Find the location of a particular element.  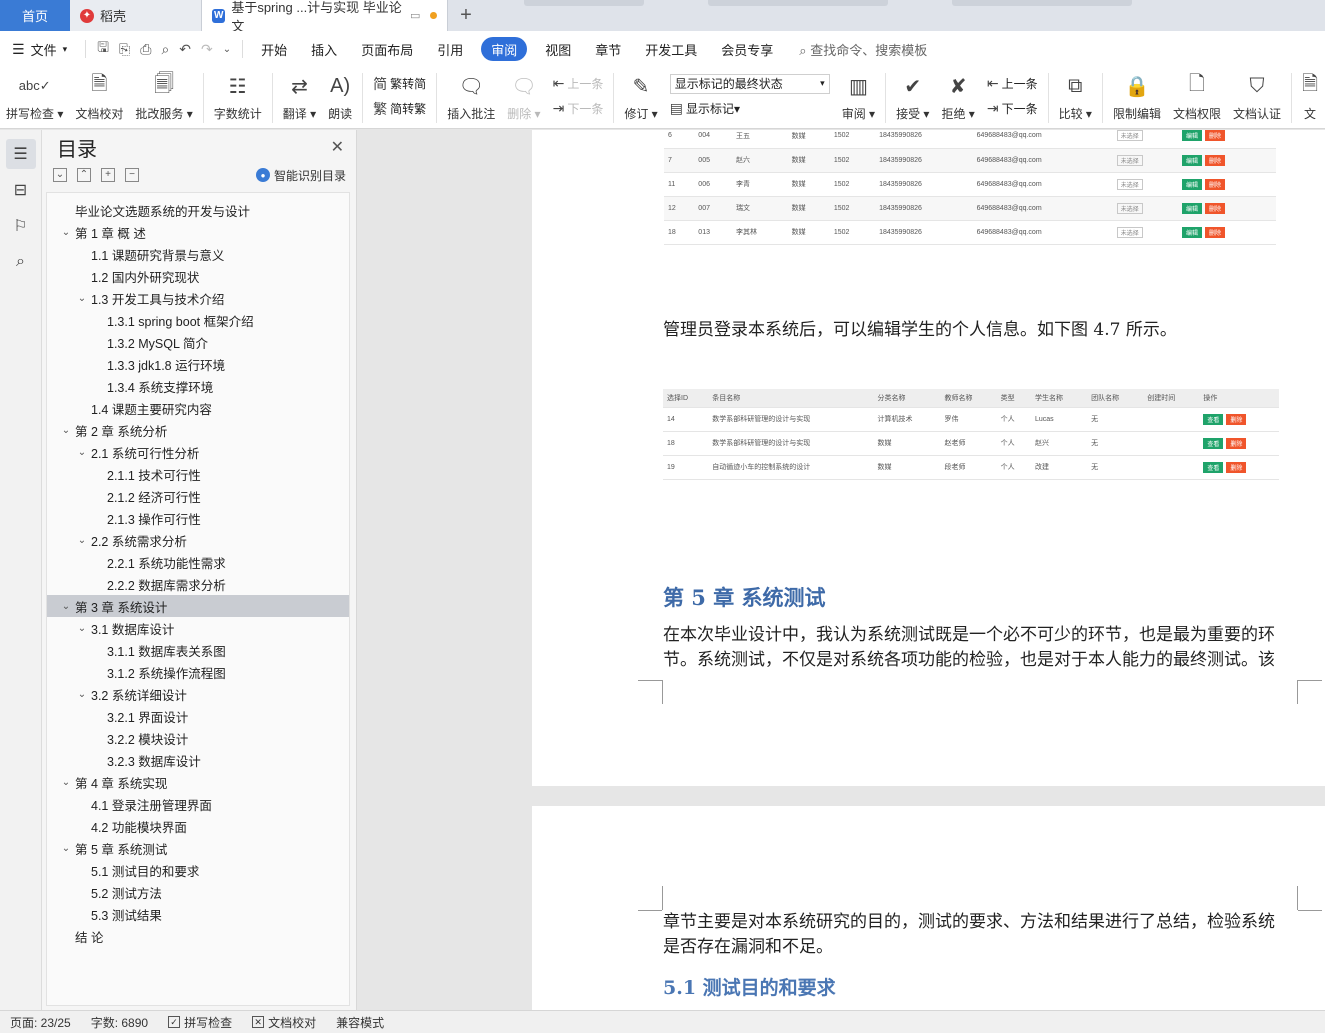

tab-daoke: ✦ 稻壳 is located at coordinates (136, 15).